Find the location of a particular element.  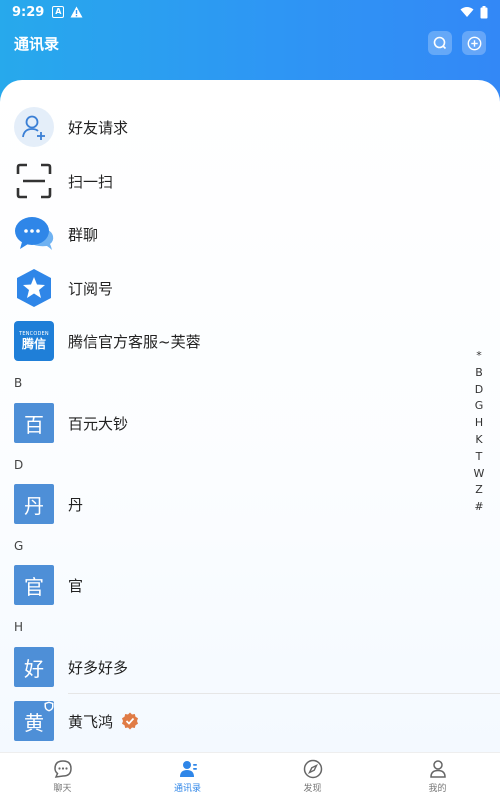

index-letter: * is located at coordinates (479, 356).